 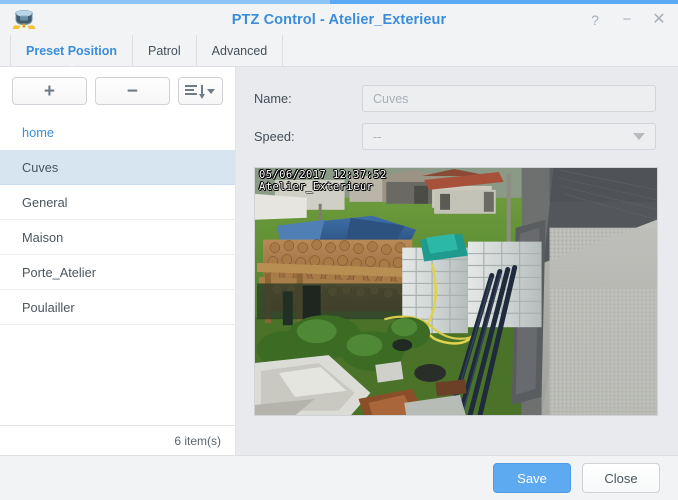 I want to click on list-item-home: home, so click(x=117, y=132).